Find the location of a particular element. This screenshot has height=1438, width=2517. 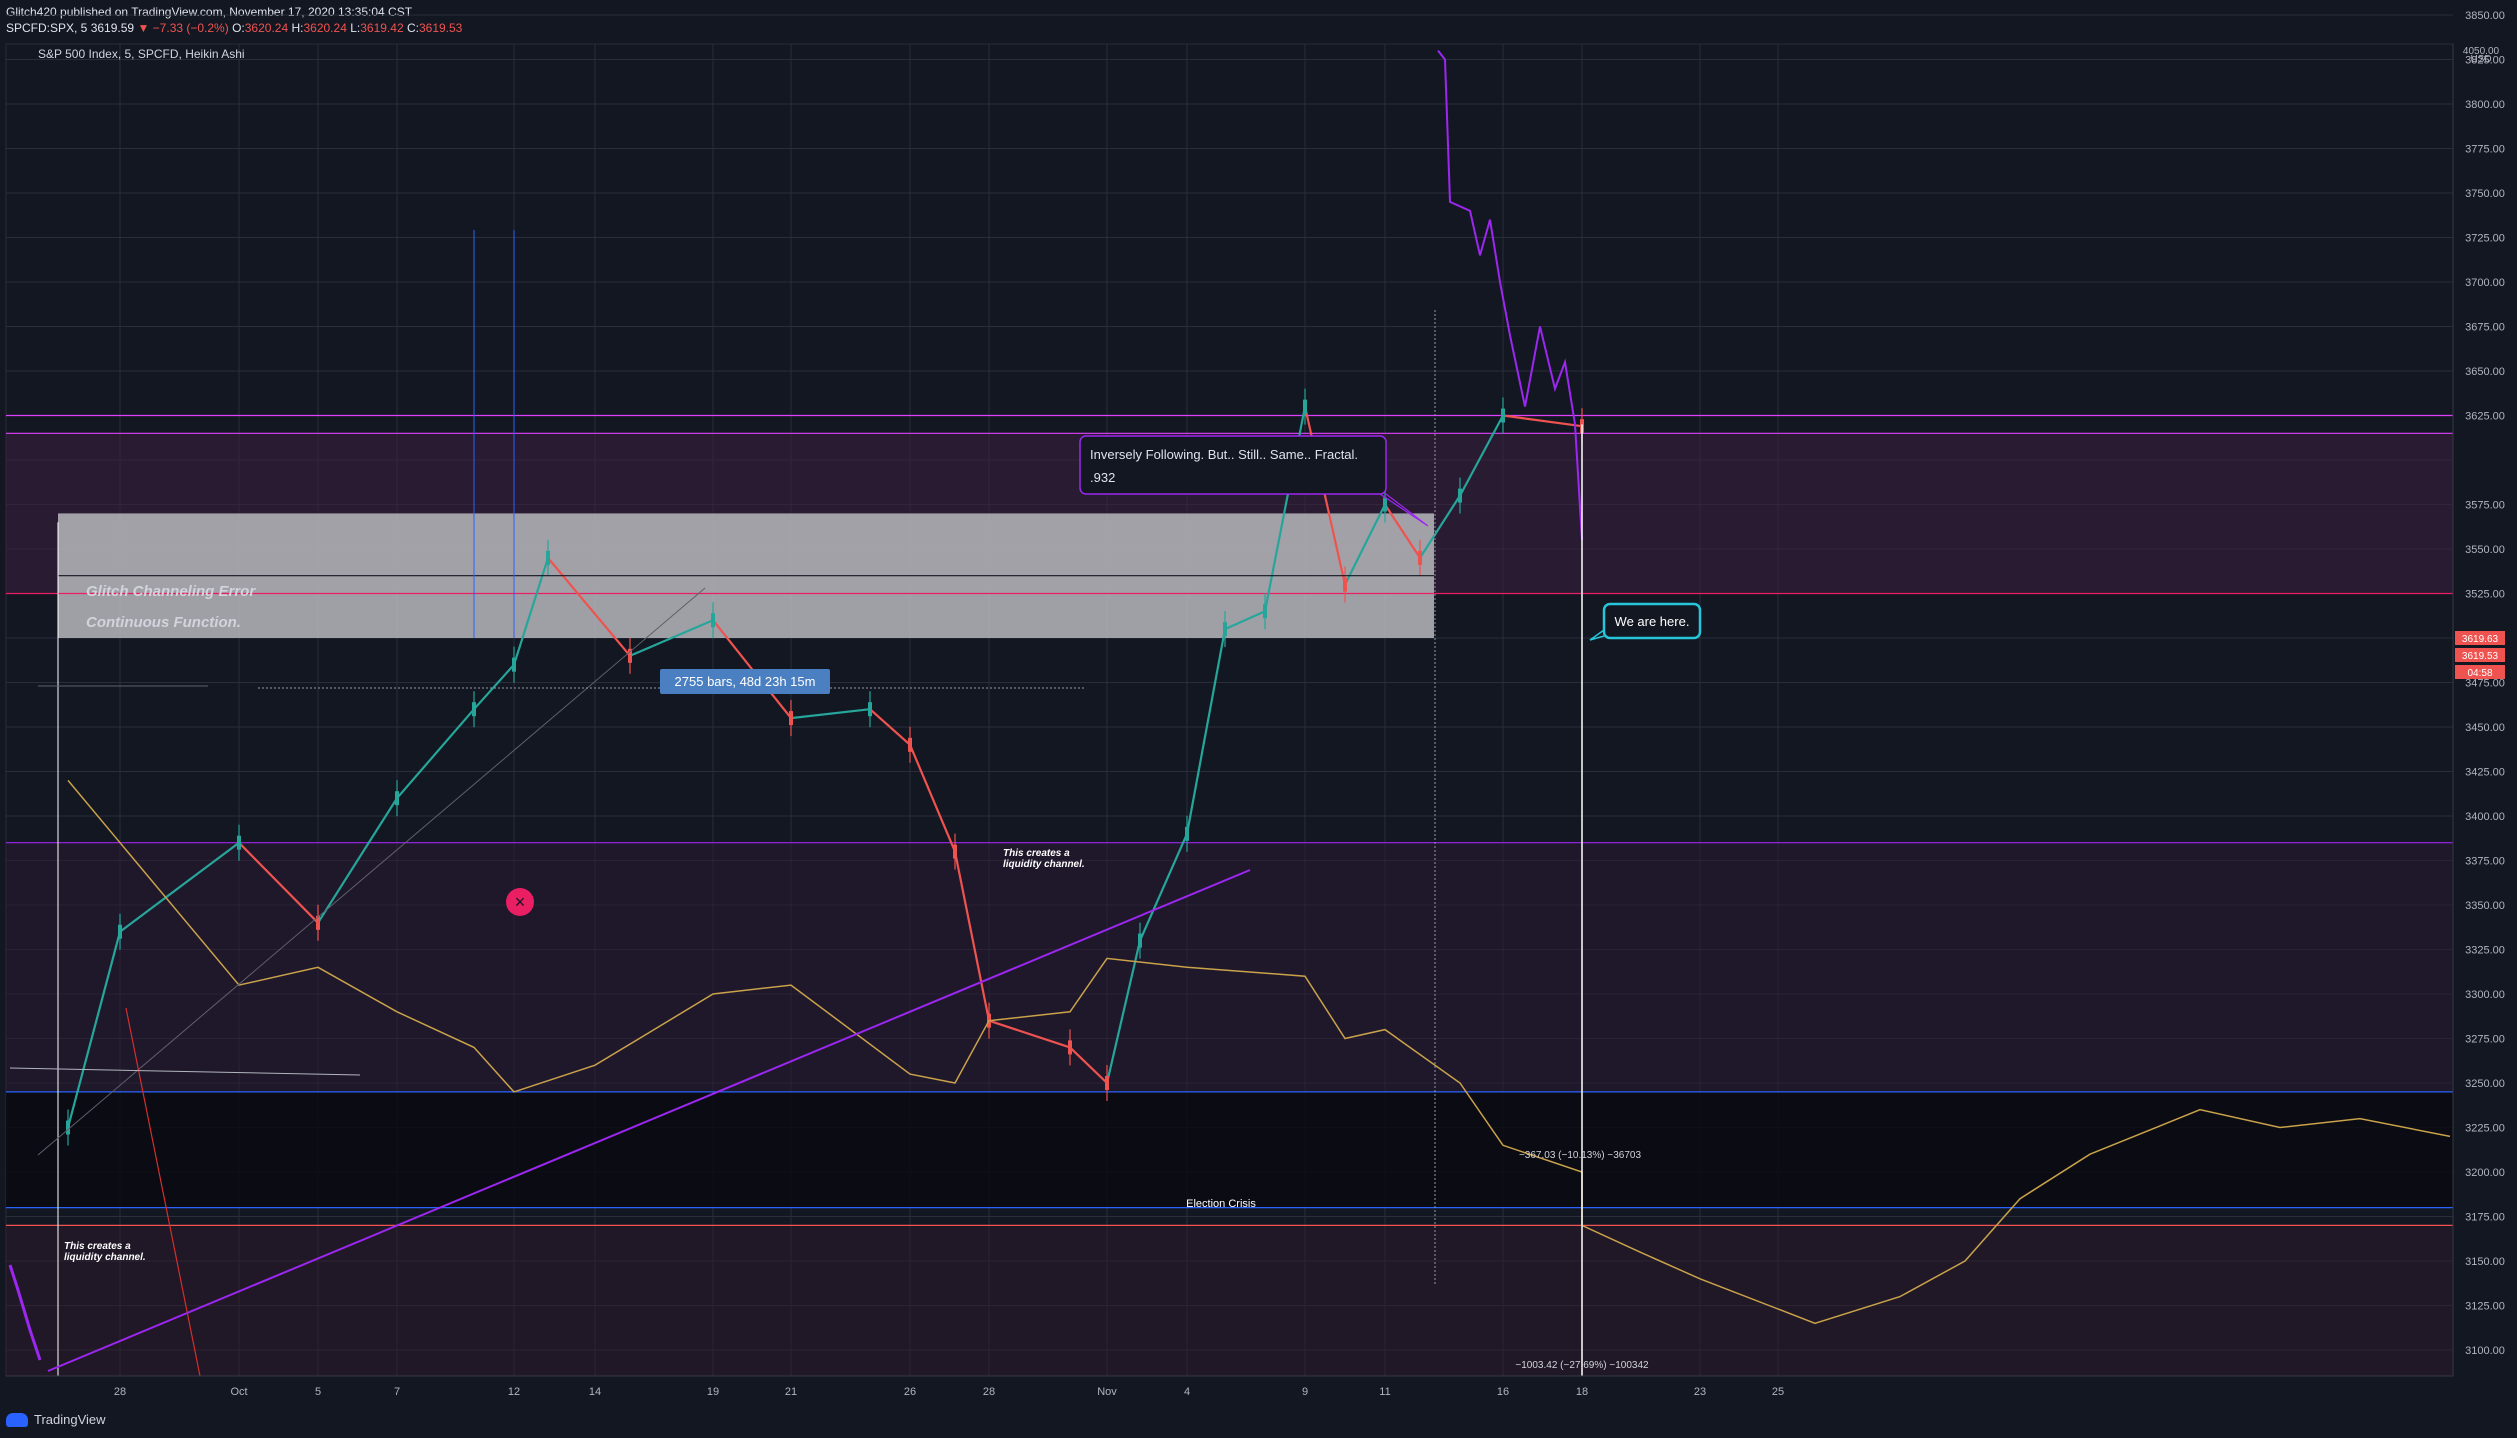

footer-bar is located at coordinates (1258, 1423).